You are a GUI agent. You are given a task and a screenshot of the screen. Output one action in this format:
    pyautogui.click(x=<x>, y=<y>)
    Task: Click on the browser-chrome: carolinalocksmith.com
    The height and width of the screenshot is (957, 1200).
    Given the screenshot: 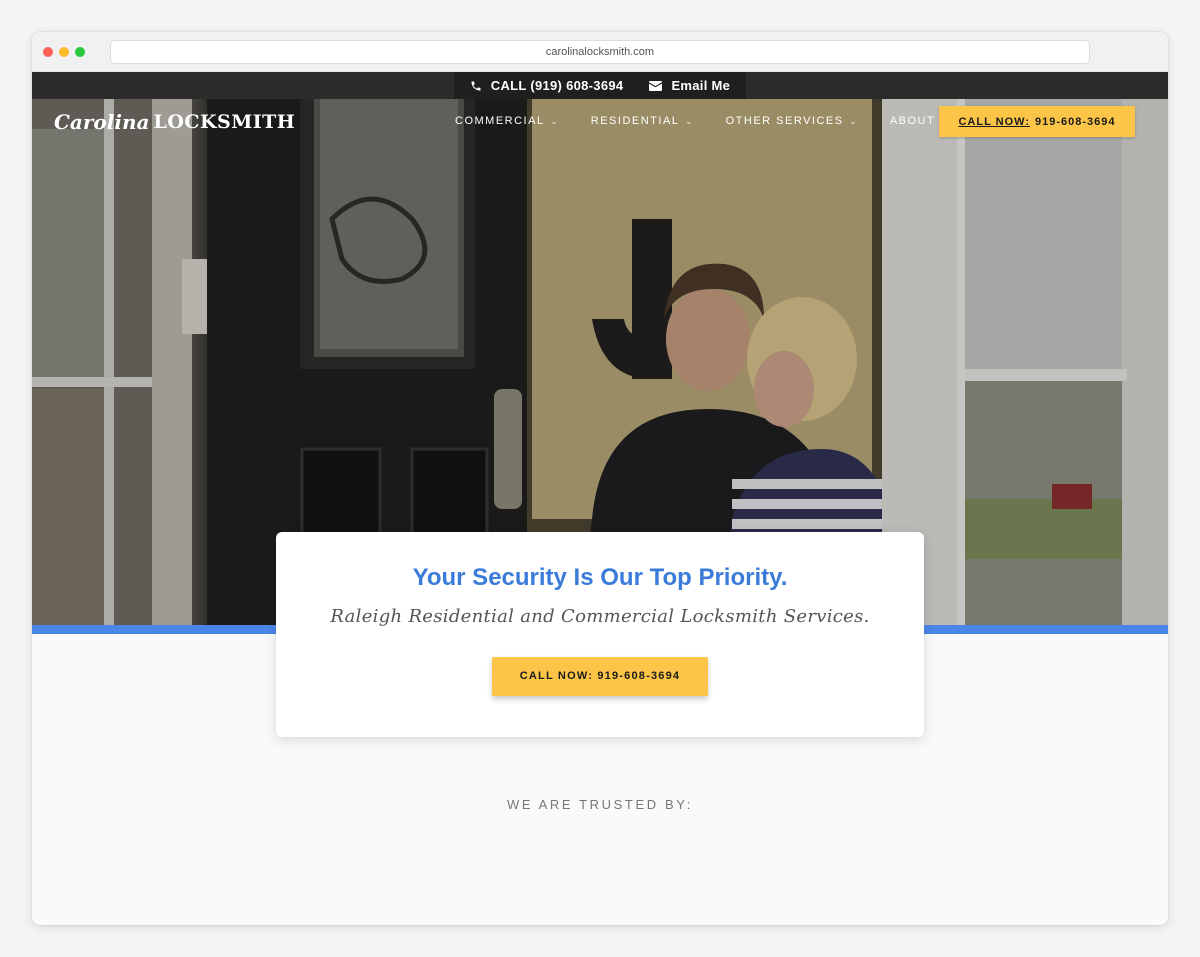 What is the action you would take?
    pyautogui.click(x=600, y=52)
    